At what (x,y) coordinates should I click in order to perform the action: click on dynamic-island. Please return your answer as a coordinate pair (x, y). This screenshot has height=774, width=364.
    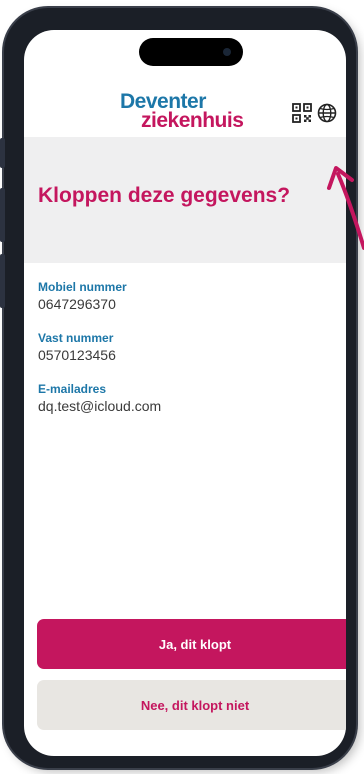
    Looking at the image, I should click on (191, 52).